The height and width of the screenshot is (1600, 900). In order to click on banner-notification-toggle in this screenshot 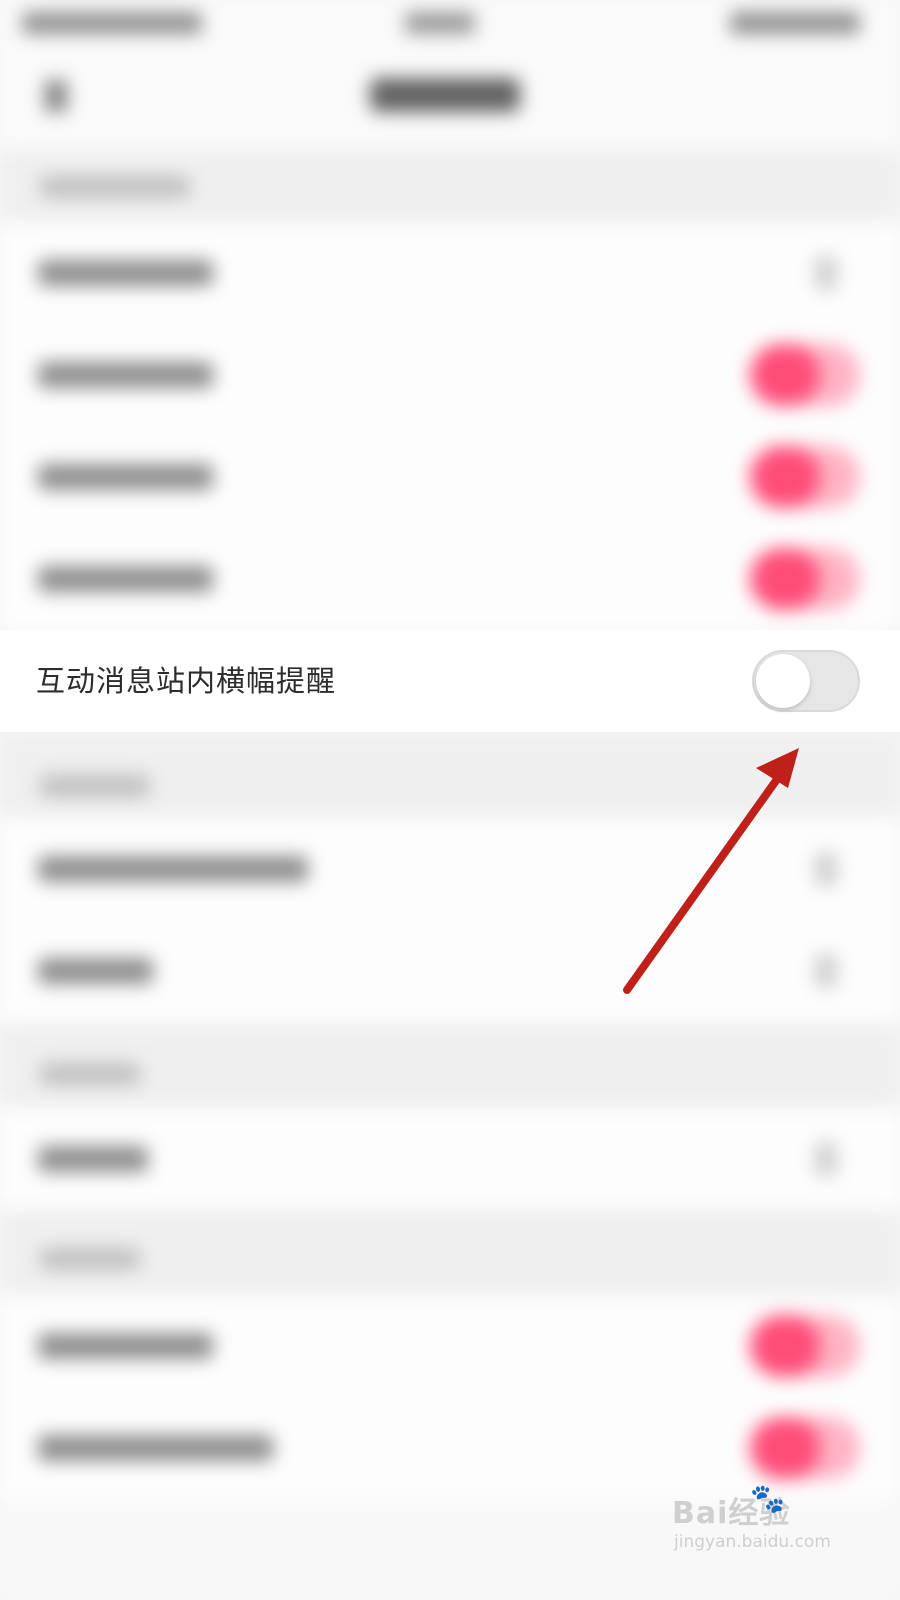, I will do `click(806, 681)`.